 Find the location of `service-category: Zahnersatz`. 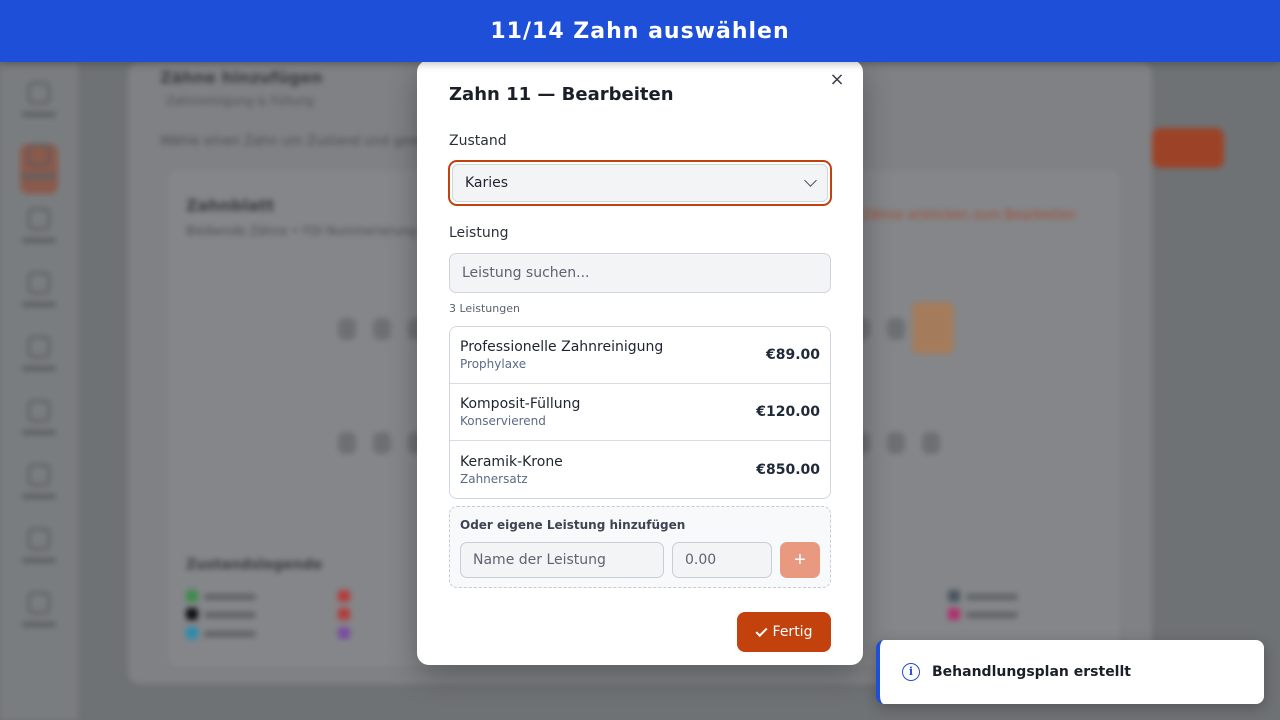

service-category: Zahnersatz is located at coordinates (494, 478).